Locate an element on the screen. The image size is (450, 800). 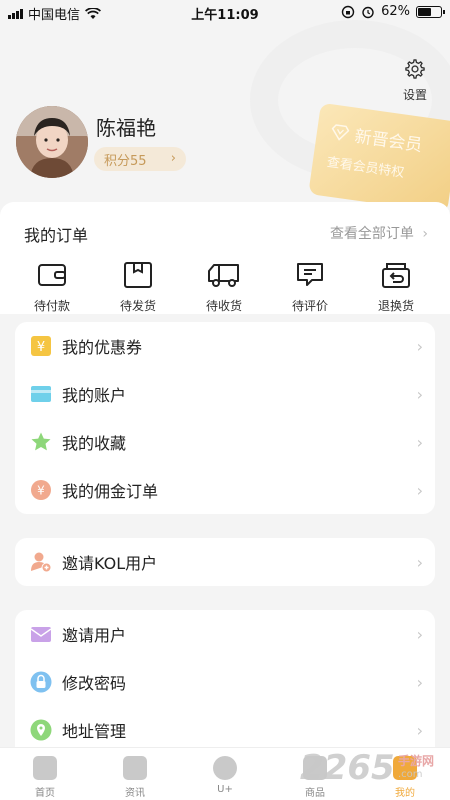
rotation-lock-icon is located at coordinates (348, 11).